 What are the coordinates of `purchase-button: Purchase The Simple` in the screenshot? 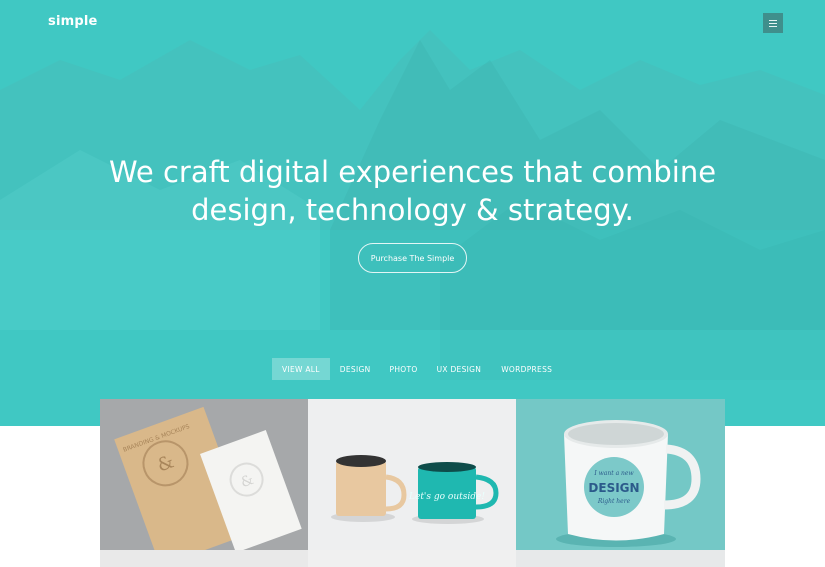 It's located at (412, 258).